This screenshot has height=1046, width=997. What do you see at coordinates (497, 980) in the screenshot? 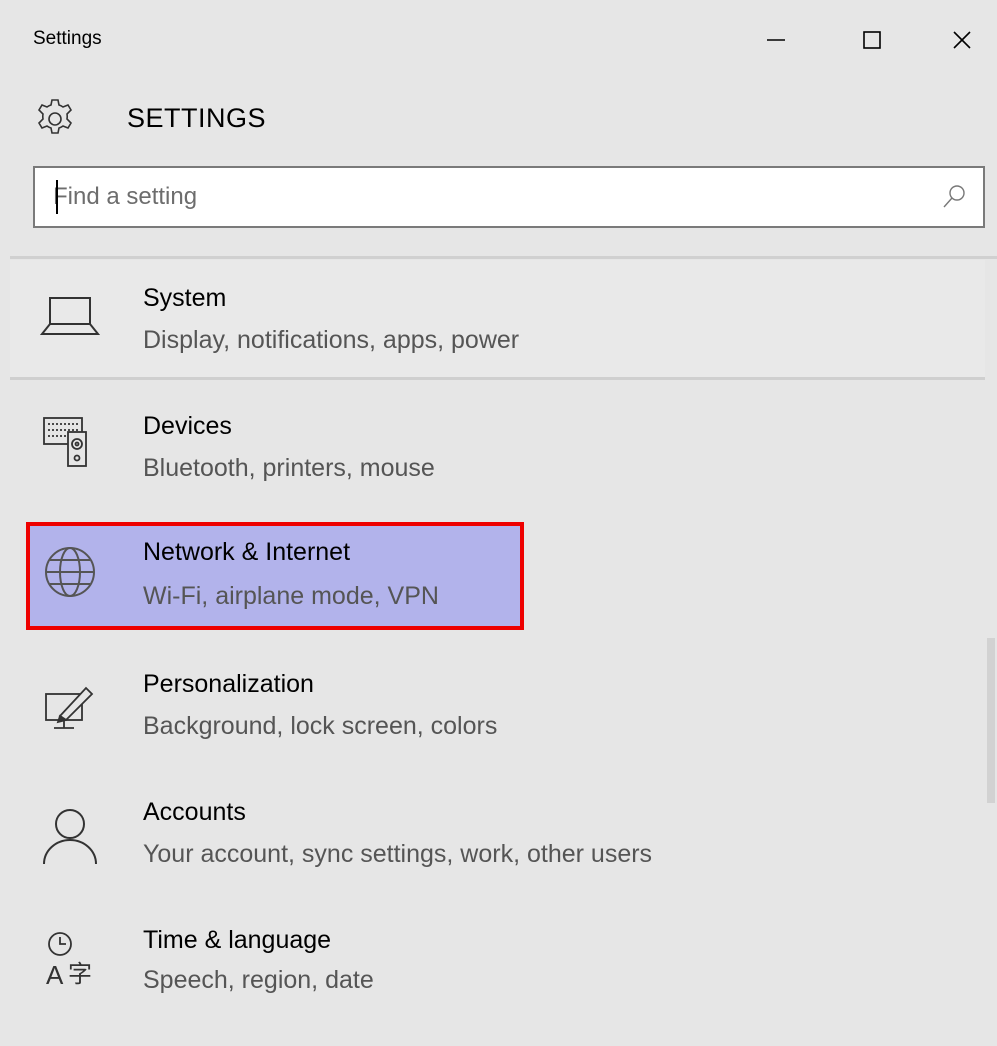
I see `category-item-time-language: A 字 Time & language Speech, region, date` at bounding box center [497, 980].